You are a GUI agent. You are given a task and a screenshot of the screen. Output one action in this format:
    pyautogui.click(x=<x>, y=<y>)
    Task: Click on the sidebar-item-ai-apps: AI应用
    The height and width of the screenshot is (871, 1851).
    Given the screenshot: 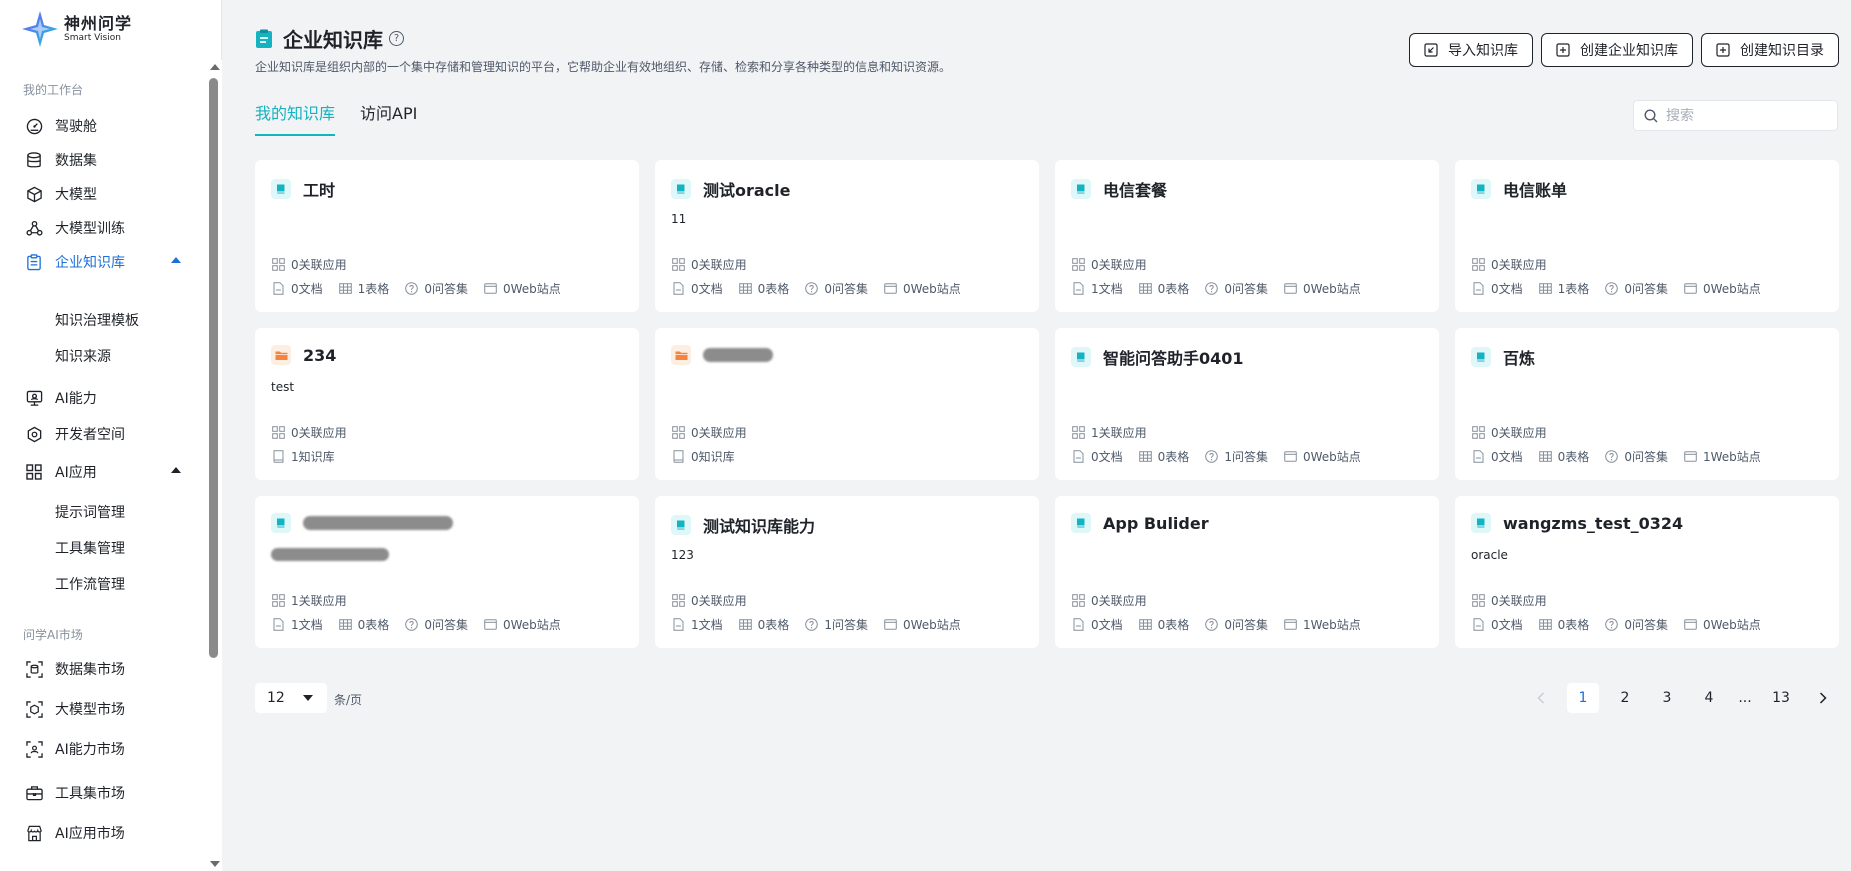 What is the action you would take?
    pyautogui.click(x=103, y=472)
    